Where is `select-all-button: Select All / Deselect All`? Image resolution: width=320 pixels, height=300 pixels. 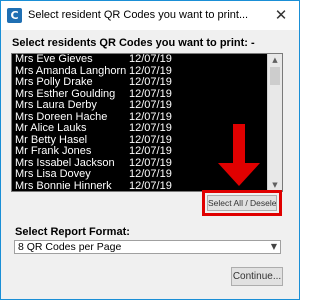
select-all-button: Select All / Deselect All is located at coordinates (242, 203).